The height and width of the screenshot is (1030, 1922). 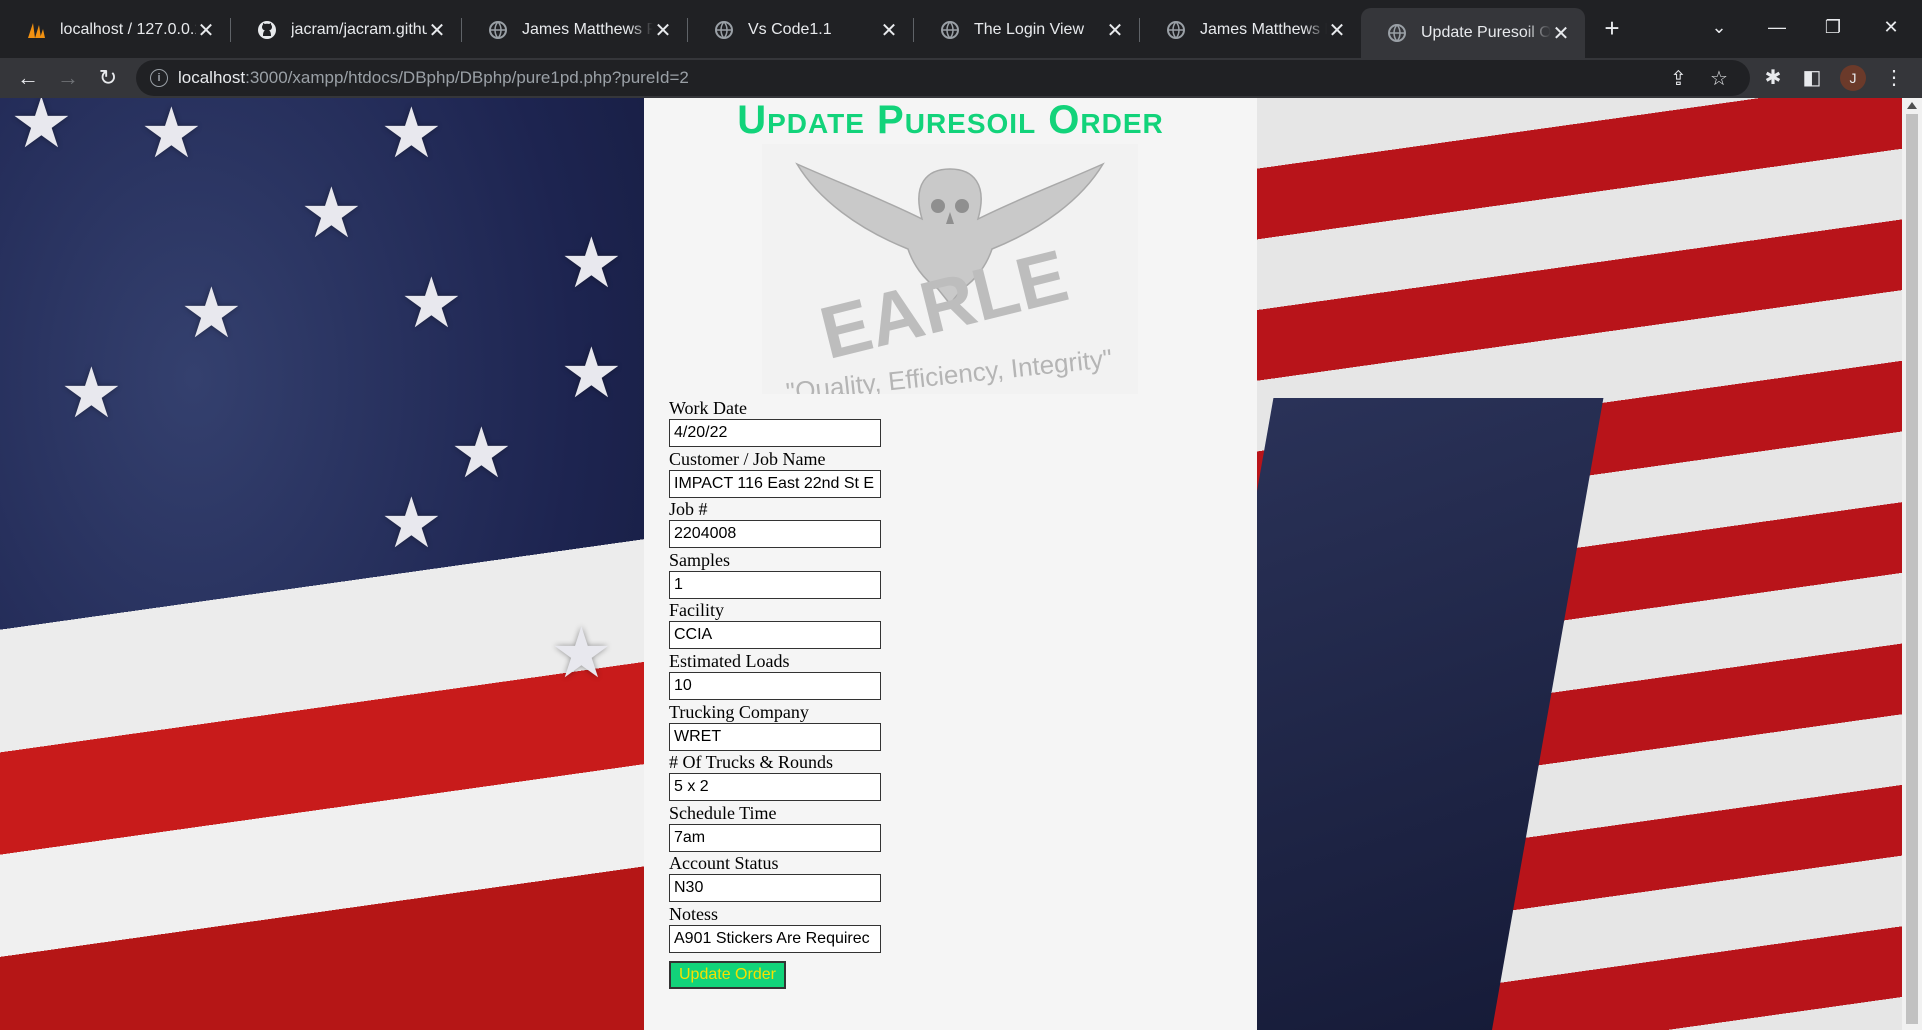 I want to click on field-trucking-company: Trucking Company, so click(x=775, y=727).